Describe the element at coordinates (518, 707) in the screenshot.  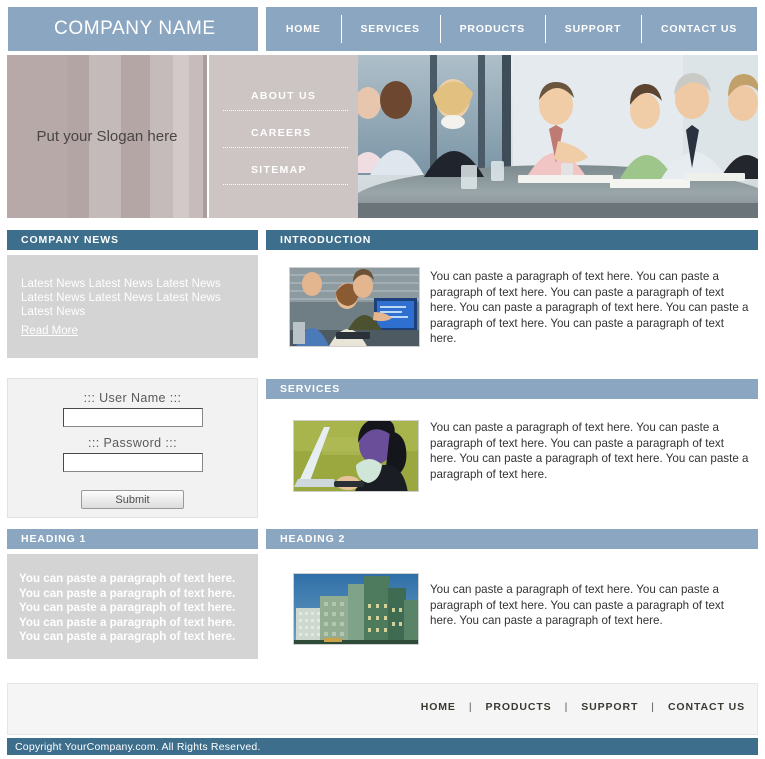
I see `footer-link-products: PRODUCTS` at that location.